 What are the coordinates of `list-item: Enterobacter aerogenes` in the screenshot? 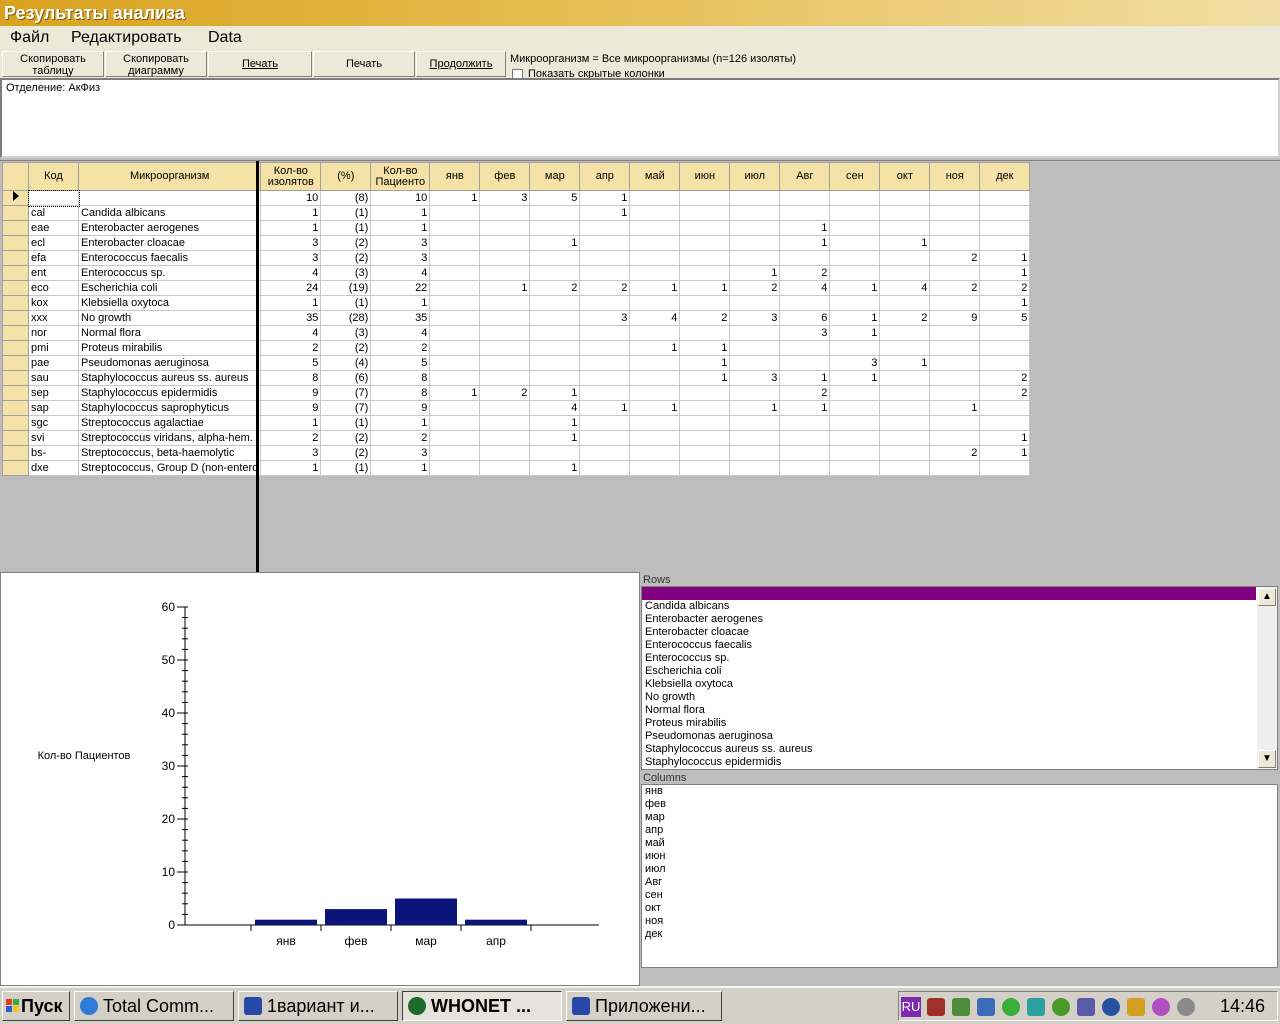 It's located at (959, 619).